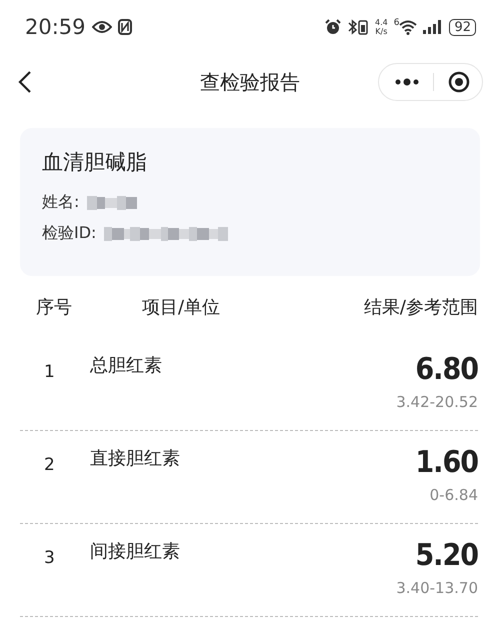 The image size is (500, 632). What do you see at coordinates (433, 27) in the screenshot?
I see `signal-icon` at bounding box center [433, 27].